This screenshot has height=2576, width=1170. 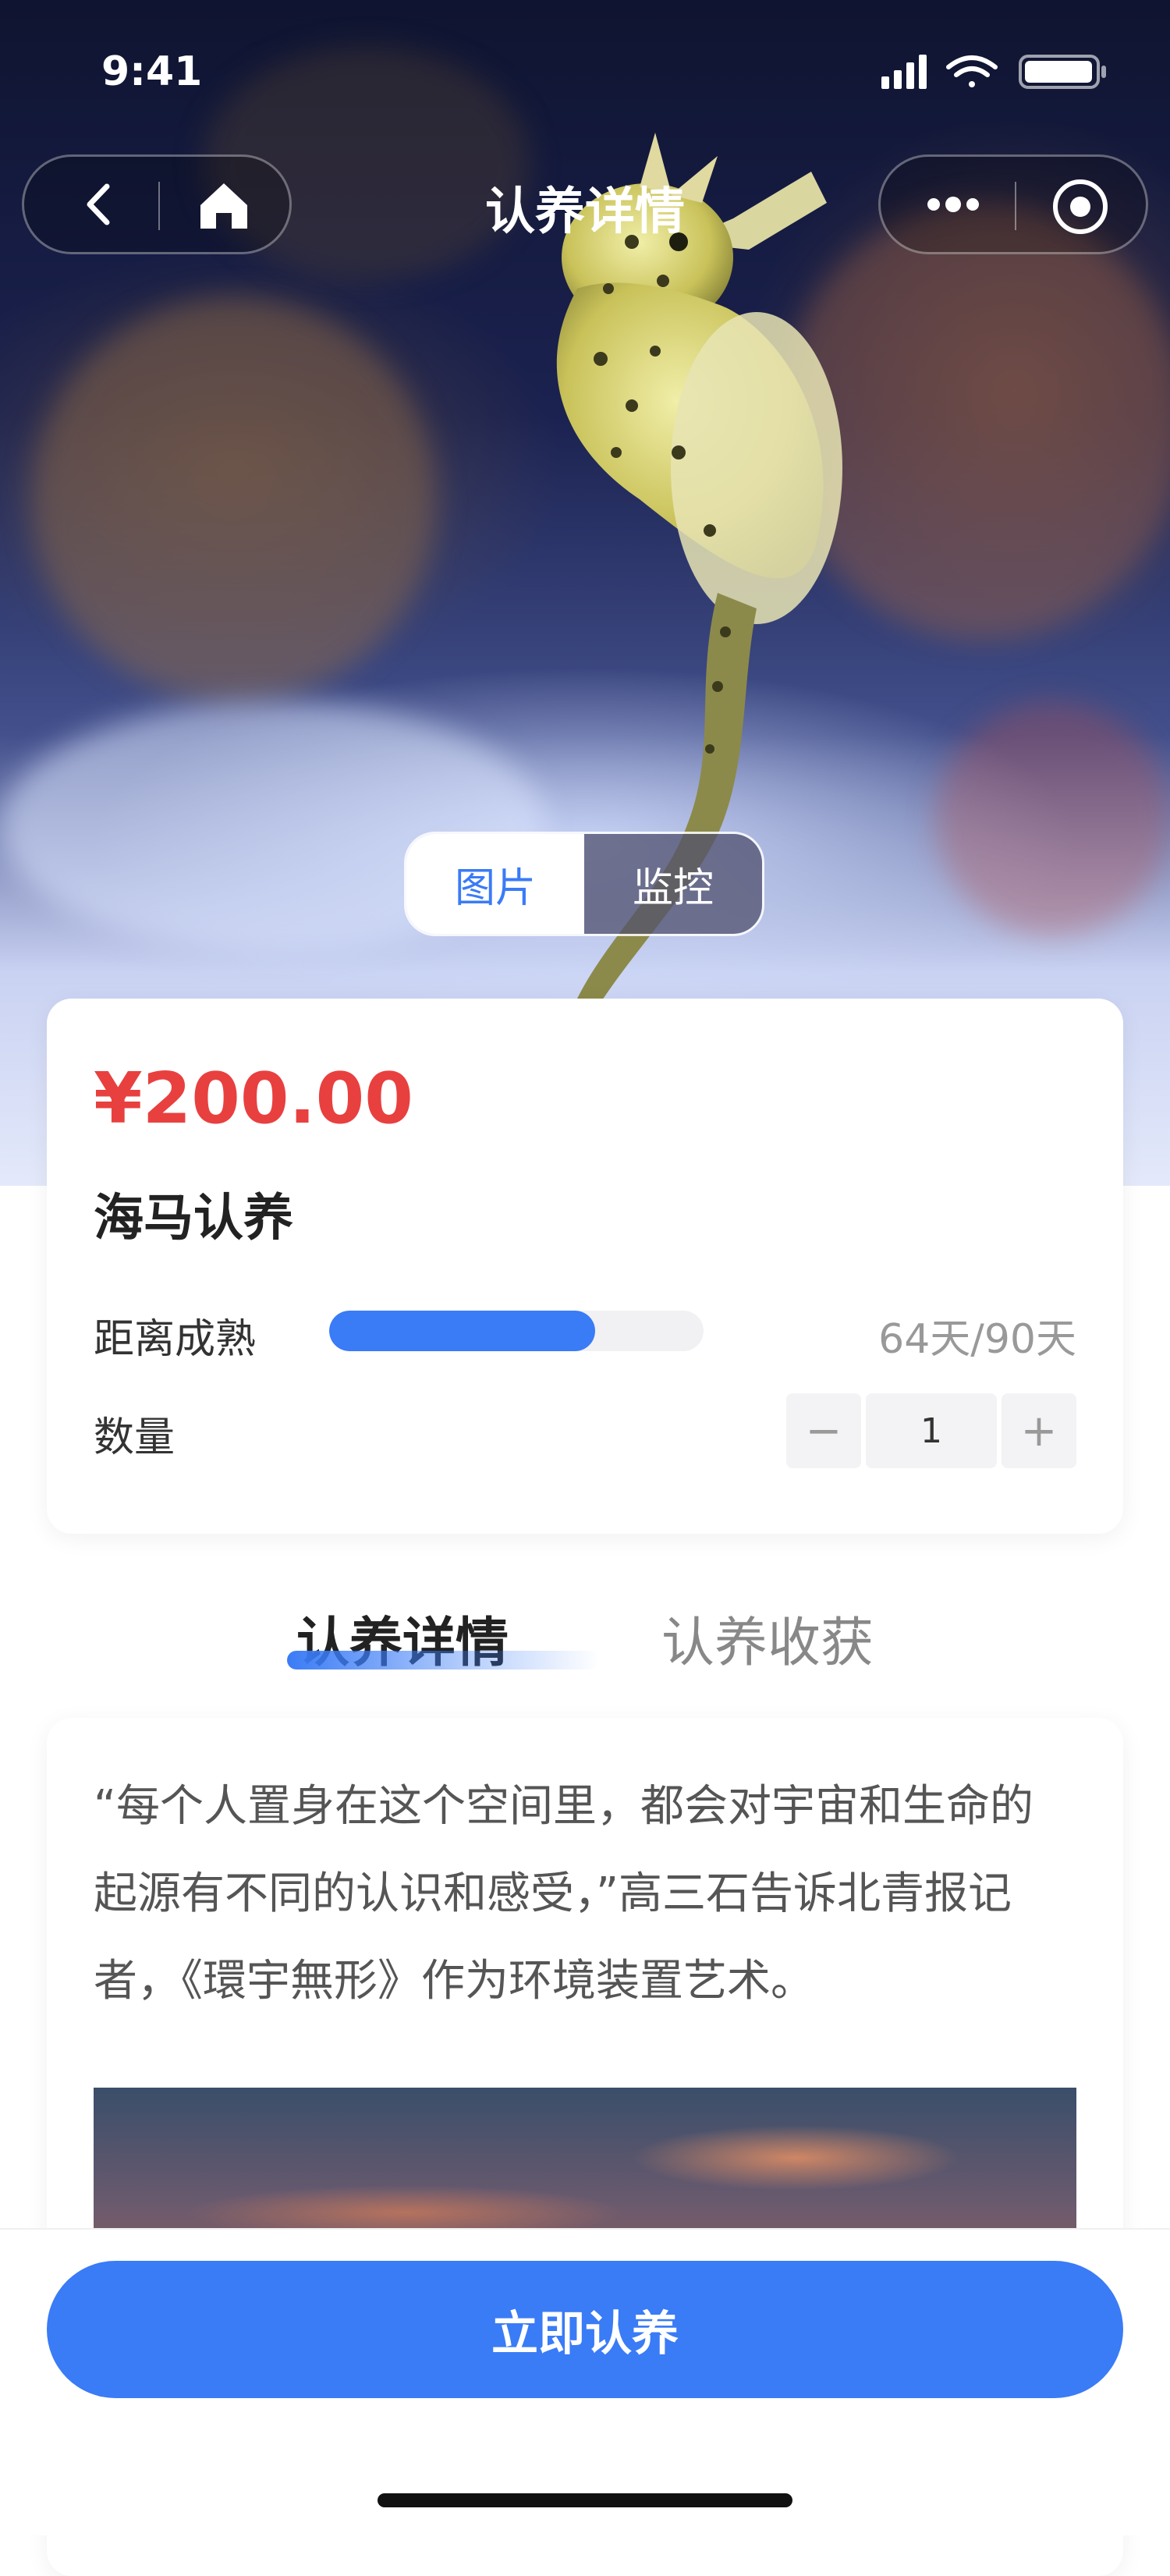 What do you see at coordinates (443, 1660) in the screenshot?
I see `tab-indicator` at bounding box center [443, 1660].